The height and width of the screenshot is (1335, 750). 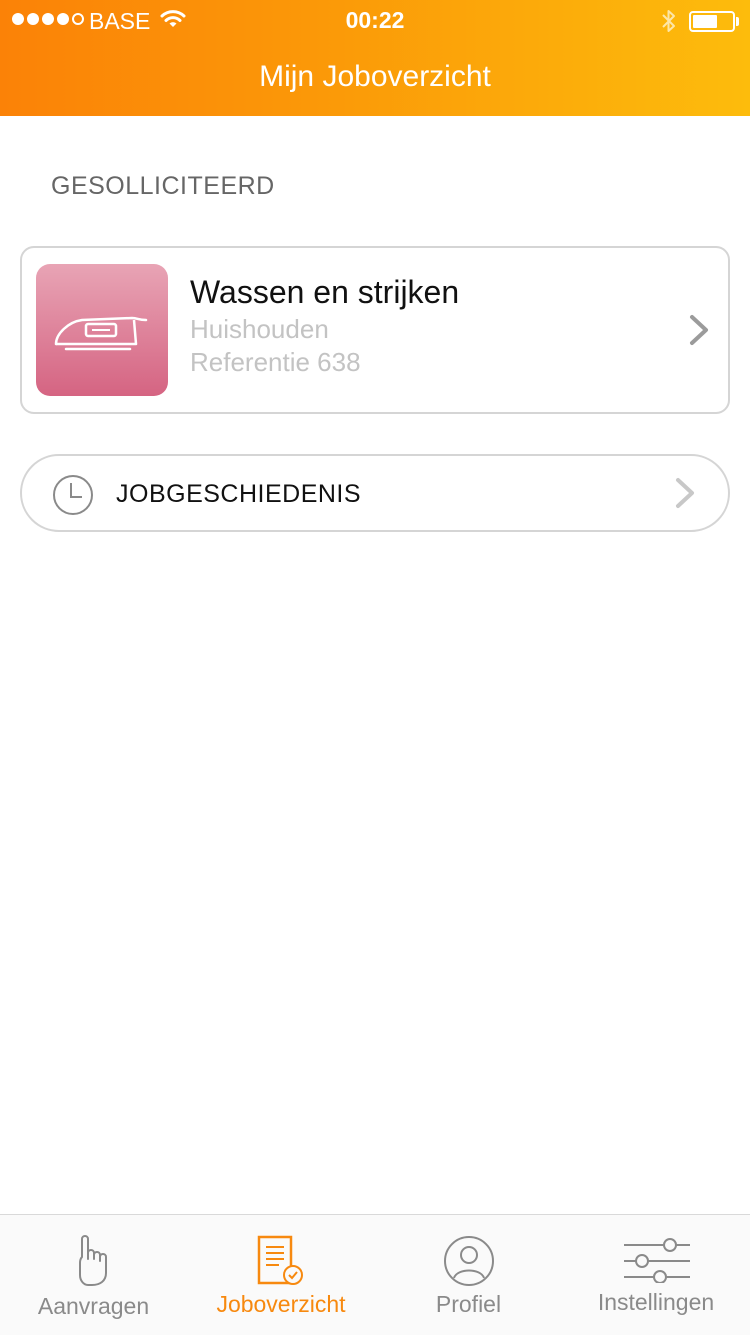 What do you see at coordinates (259, 329) in the screenshot?
I see `job-category: Huishouden` at bounding box center [259, 329].